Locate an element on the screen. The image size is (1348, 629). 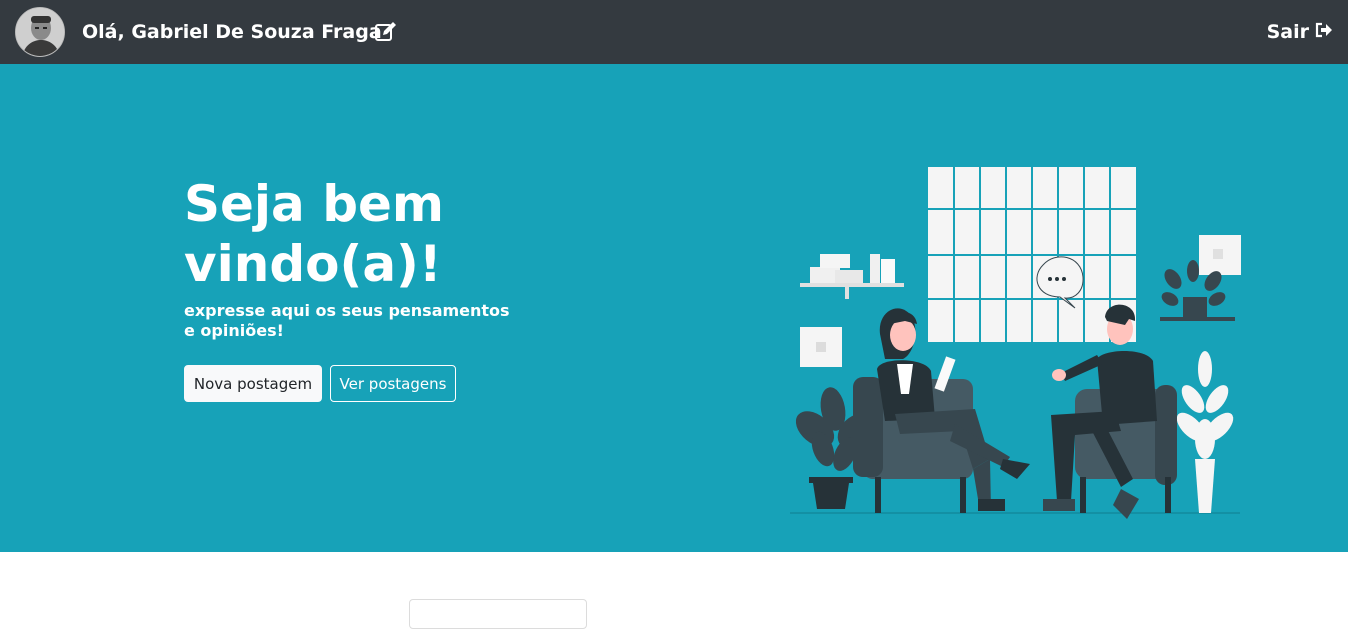
window-graphic is located at coordinates (1032, 254).